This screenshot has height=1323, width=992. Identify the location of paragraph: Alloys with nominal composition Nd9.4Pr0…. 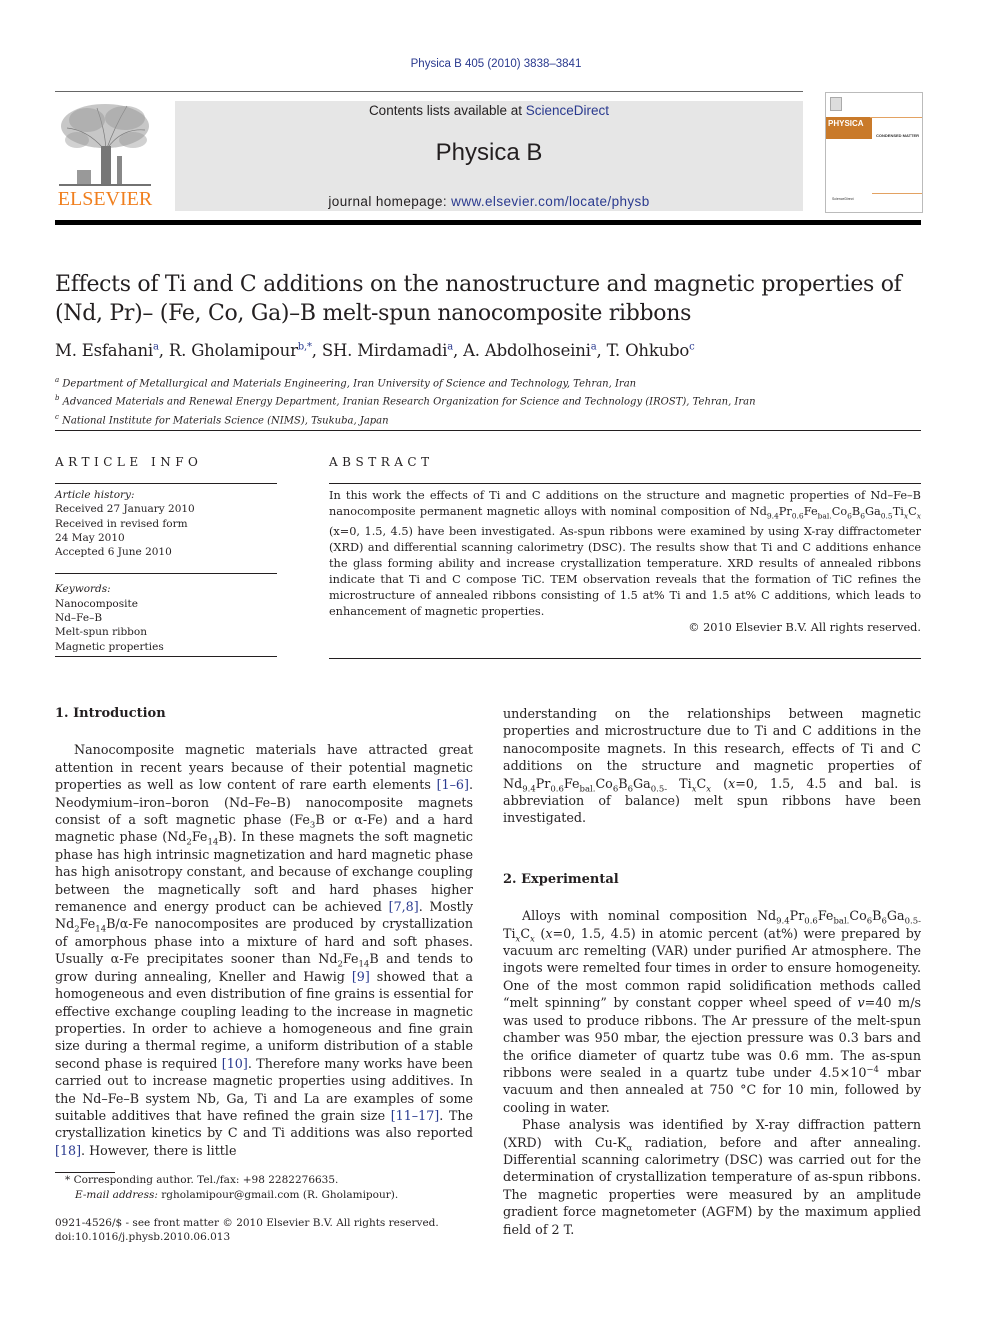
(712, 1011).